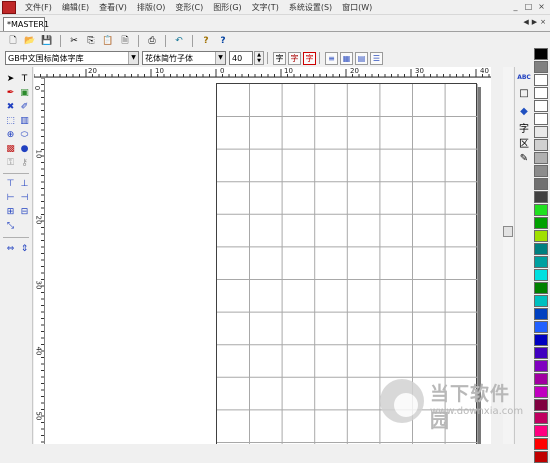 The image size is (550, 463). I want to click on ungroup-icon: ⊟, so click(24, 211).